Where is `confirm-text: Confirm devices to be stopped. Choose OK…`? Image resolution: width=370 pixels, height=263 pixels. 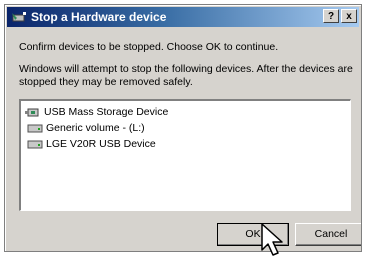 confirm-text: Confirm devices to be stopped. Choose OK… is located at coordinates (149, 47).